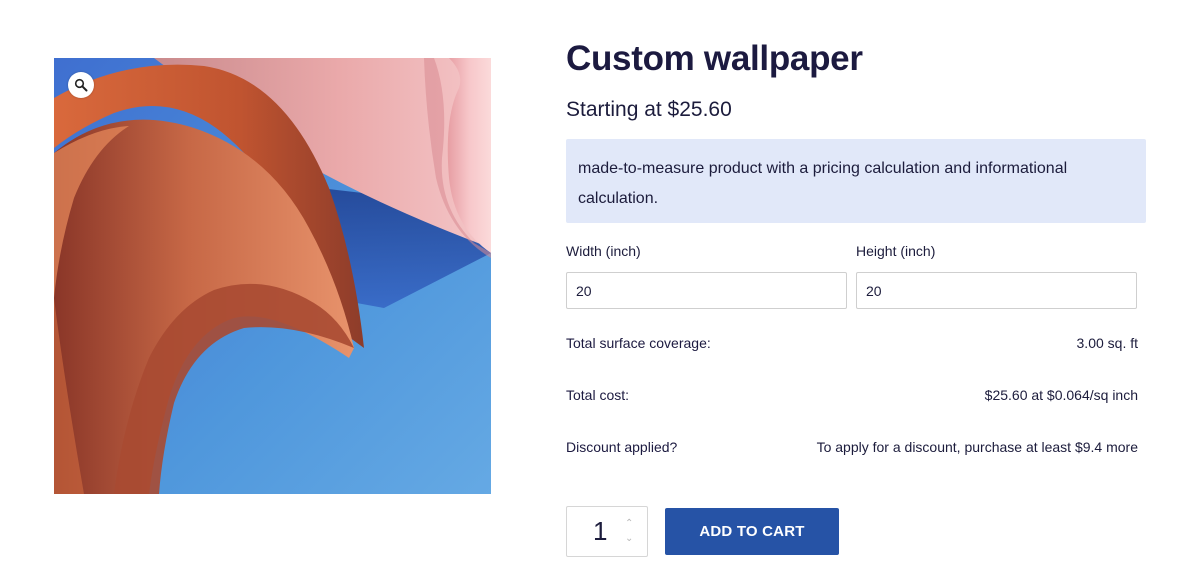 The image size is (1200, 585). What do you see at coordinates (638, 343) in the screenshot?
I see `coverage-label: Total surface coverage:` at bounding box center [638, 343].